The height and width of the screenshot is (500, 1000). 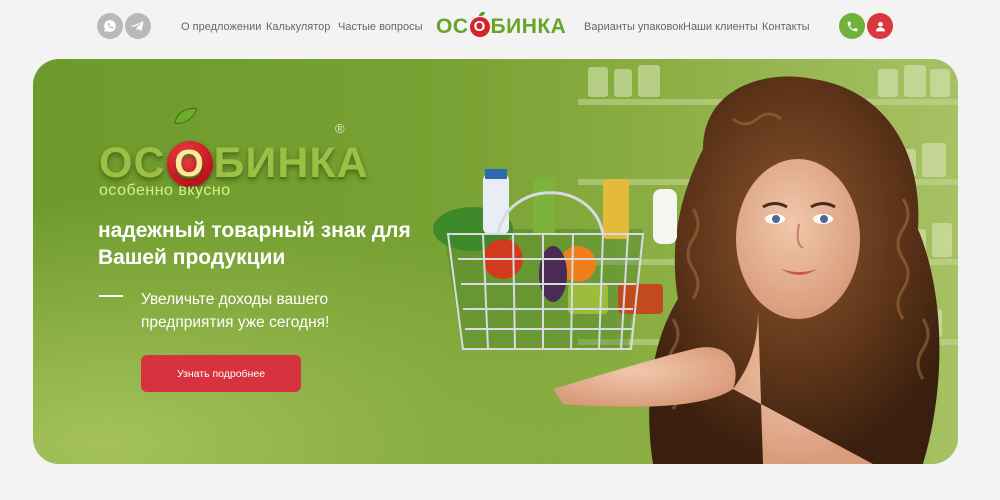 I want to click on logo-text-left: ОС, so click(x=452, y=26).